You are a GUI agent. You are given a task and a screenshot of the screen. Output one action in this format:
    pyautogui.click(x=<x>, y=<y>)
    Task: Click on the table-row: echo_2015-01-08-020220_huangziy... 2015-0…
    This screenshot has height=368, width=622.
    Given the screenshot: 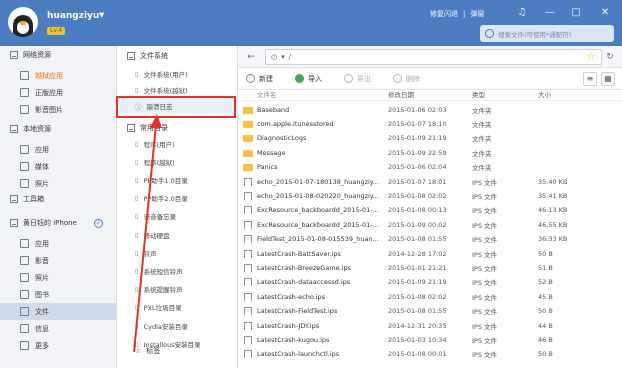 What is the action you would take?
    pyautogui.click(x=430, y=195)
    